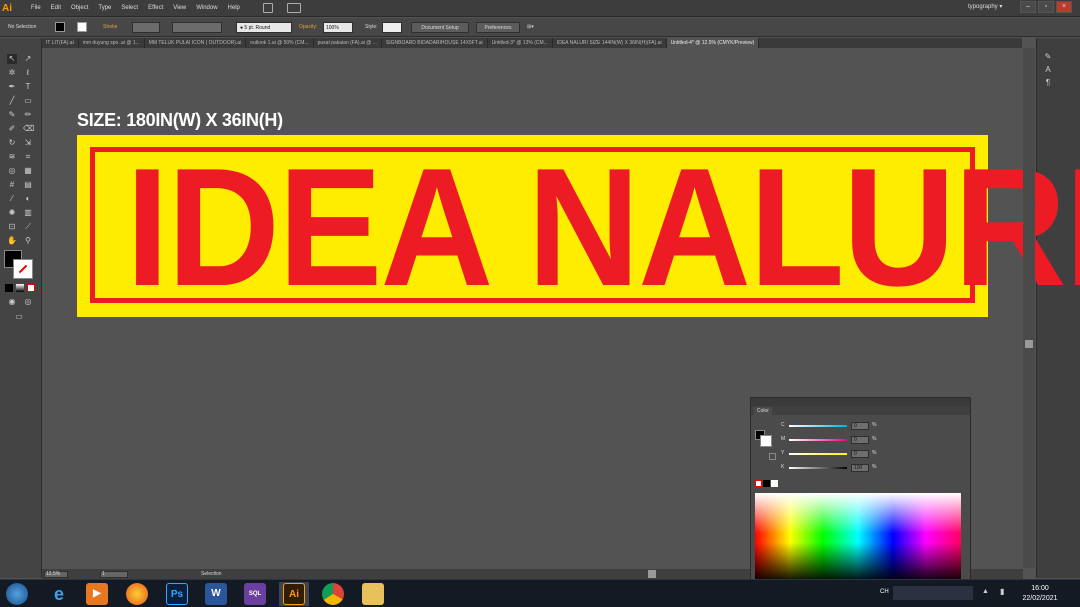  I want to click on magenta-value: 0, so click(860, 440).